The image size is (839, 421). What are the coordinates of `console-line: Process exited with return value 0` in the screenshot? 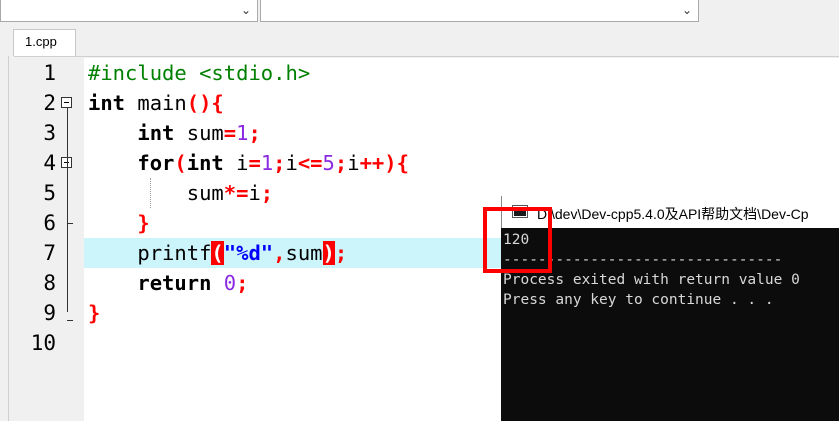 It's located at (651, 280).